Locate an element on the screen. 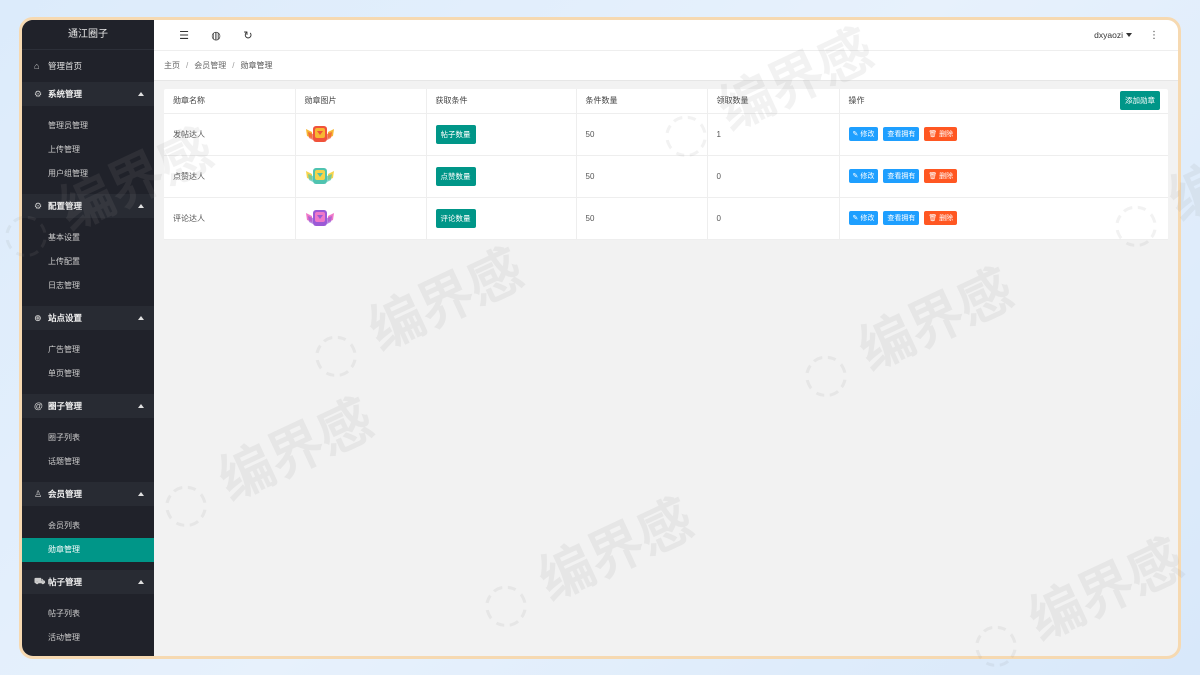  sidebar-subitem: 用户组管理 is located at coordinates (88, 174).